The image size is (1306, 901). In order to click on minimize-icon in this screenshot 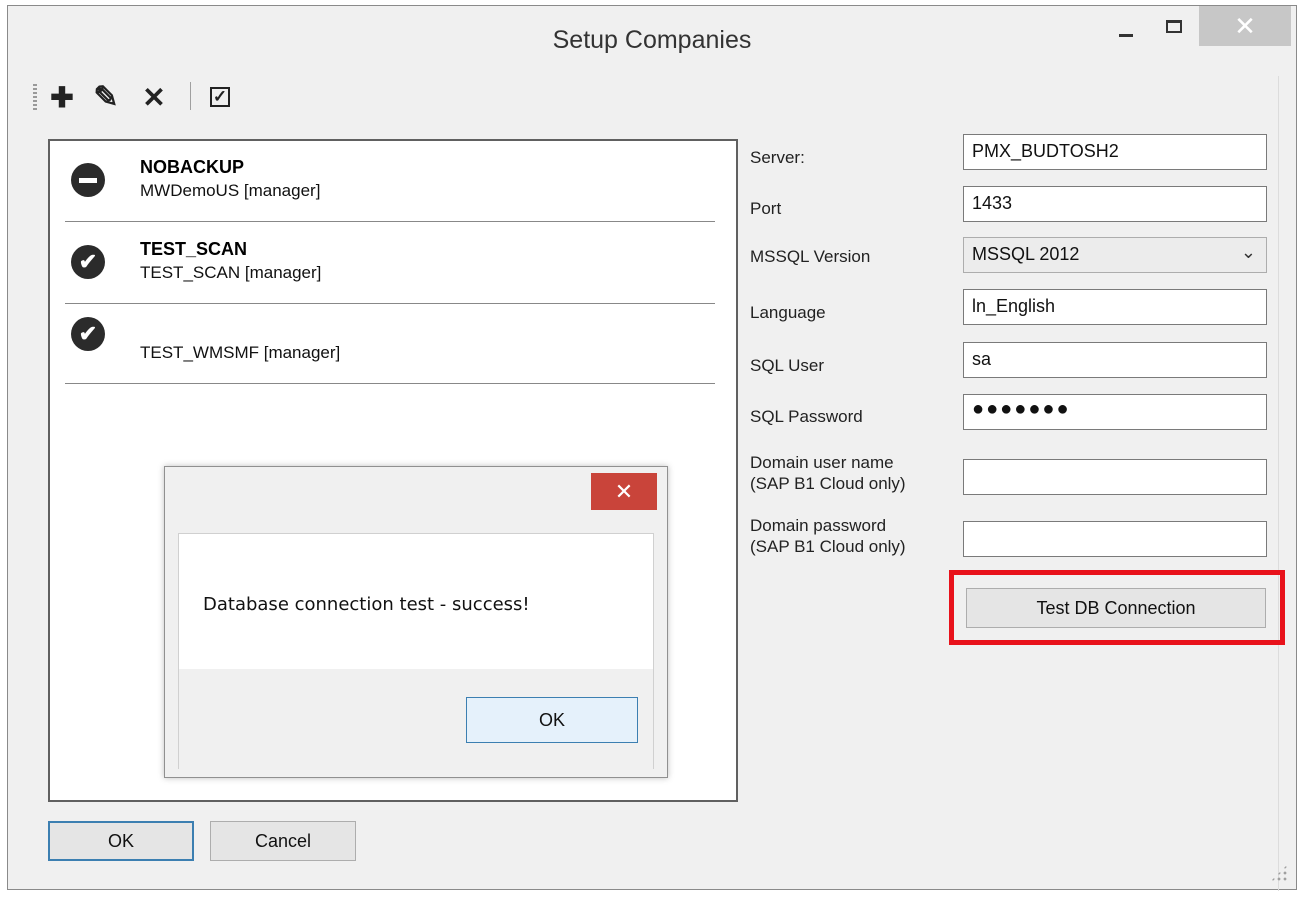, I will do `click(1126, 35)`.